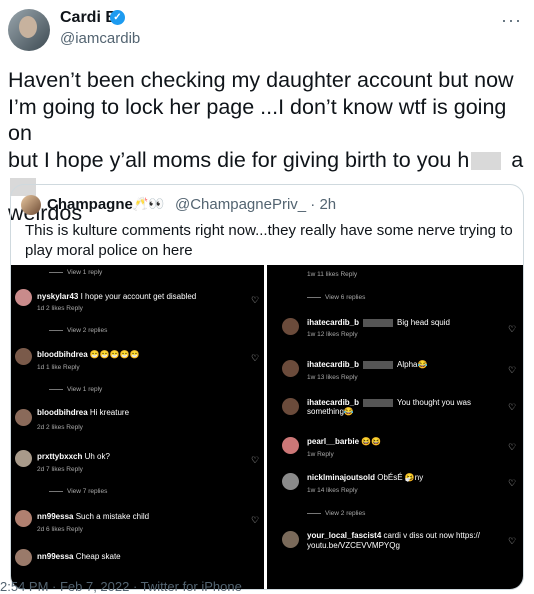 The width and height of the screenshot is (534, 594). What do you see at coordinates (320, 454) in the screenshot?
I see `comment-meta: 1w Reply` at bounding box center [320, 454].